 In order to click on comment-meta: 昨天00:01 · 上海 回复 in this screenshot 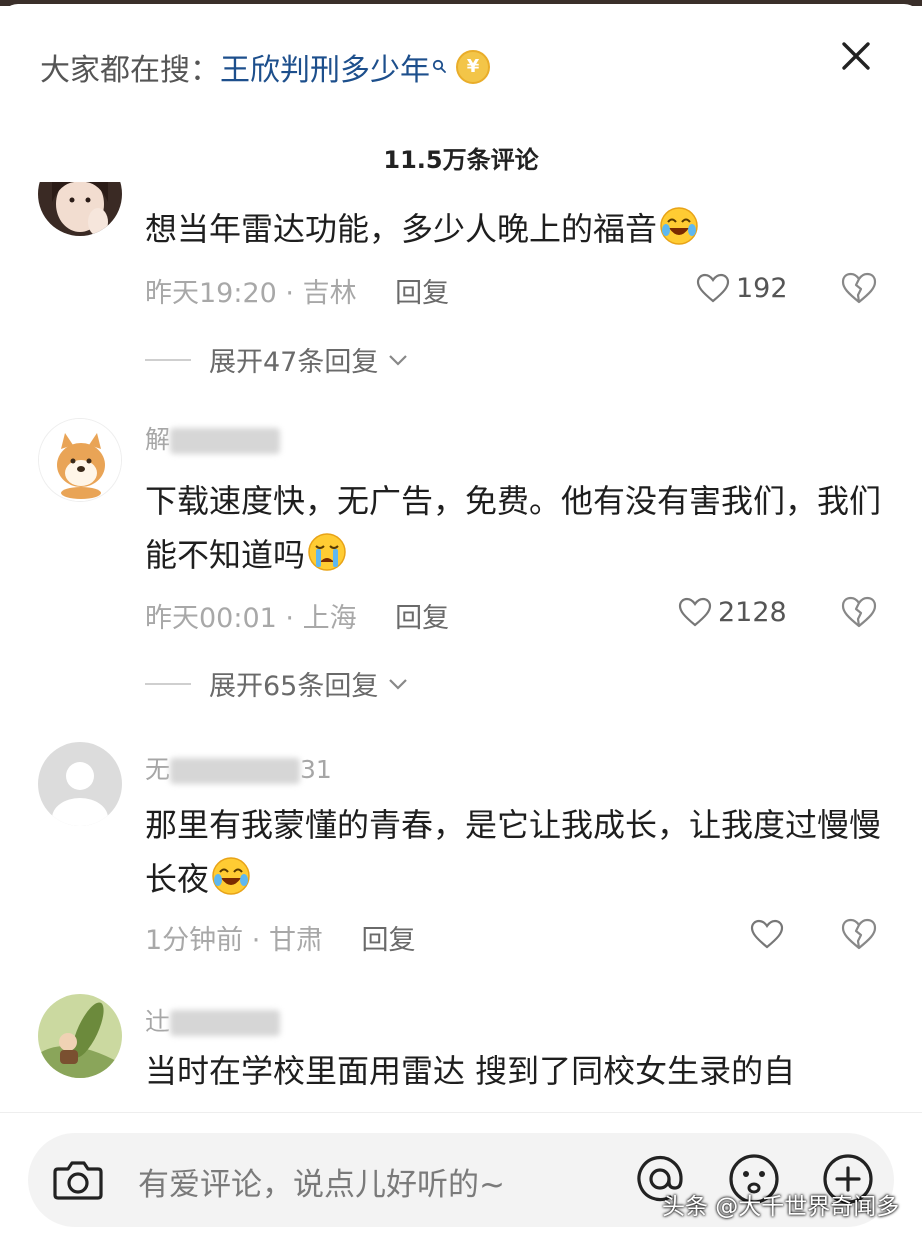, I will do `click(297, 615)`.